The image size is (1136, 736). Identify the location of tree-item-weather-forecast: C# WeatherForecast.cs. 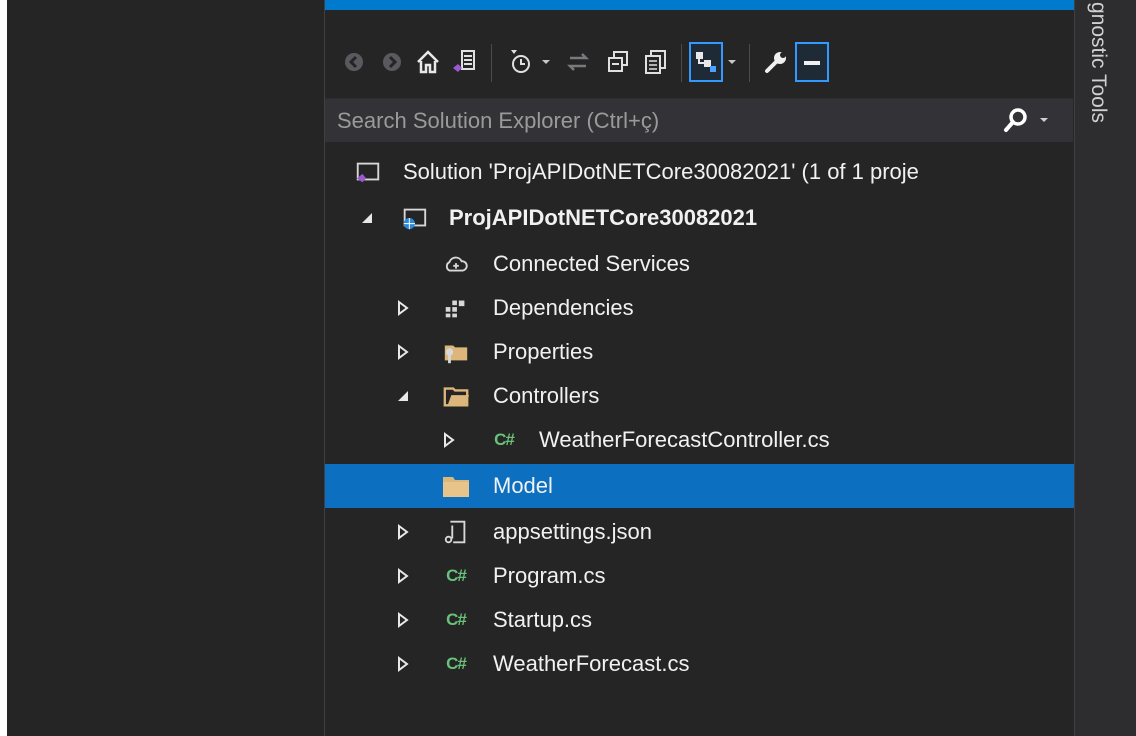
(700, 664).